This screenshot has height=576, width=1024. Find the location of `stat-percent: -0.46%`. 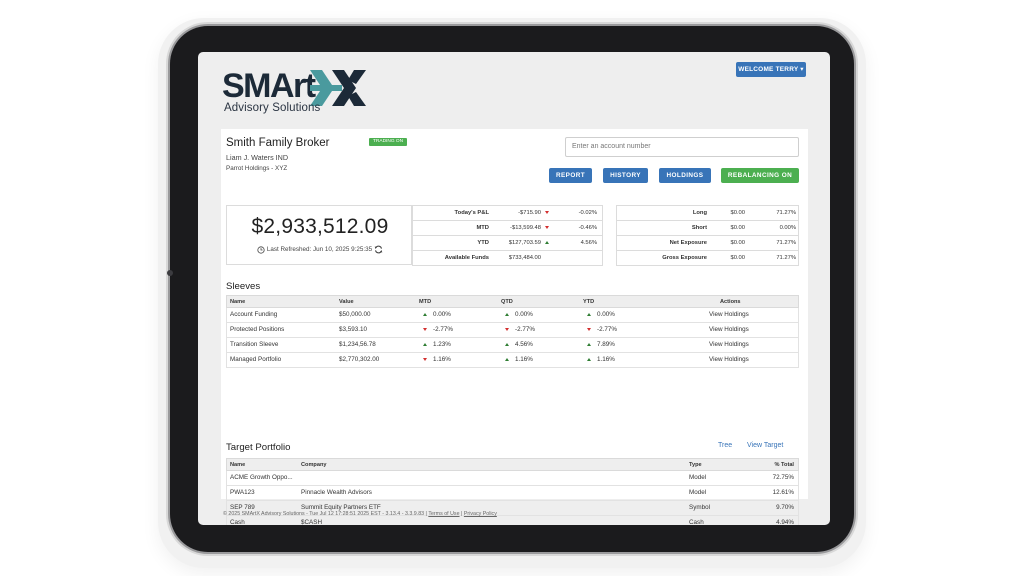

stat-percent: -0.46% is located at coordinates (587, 228).